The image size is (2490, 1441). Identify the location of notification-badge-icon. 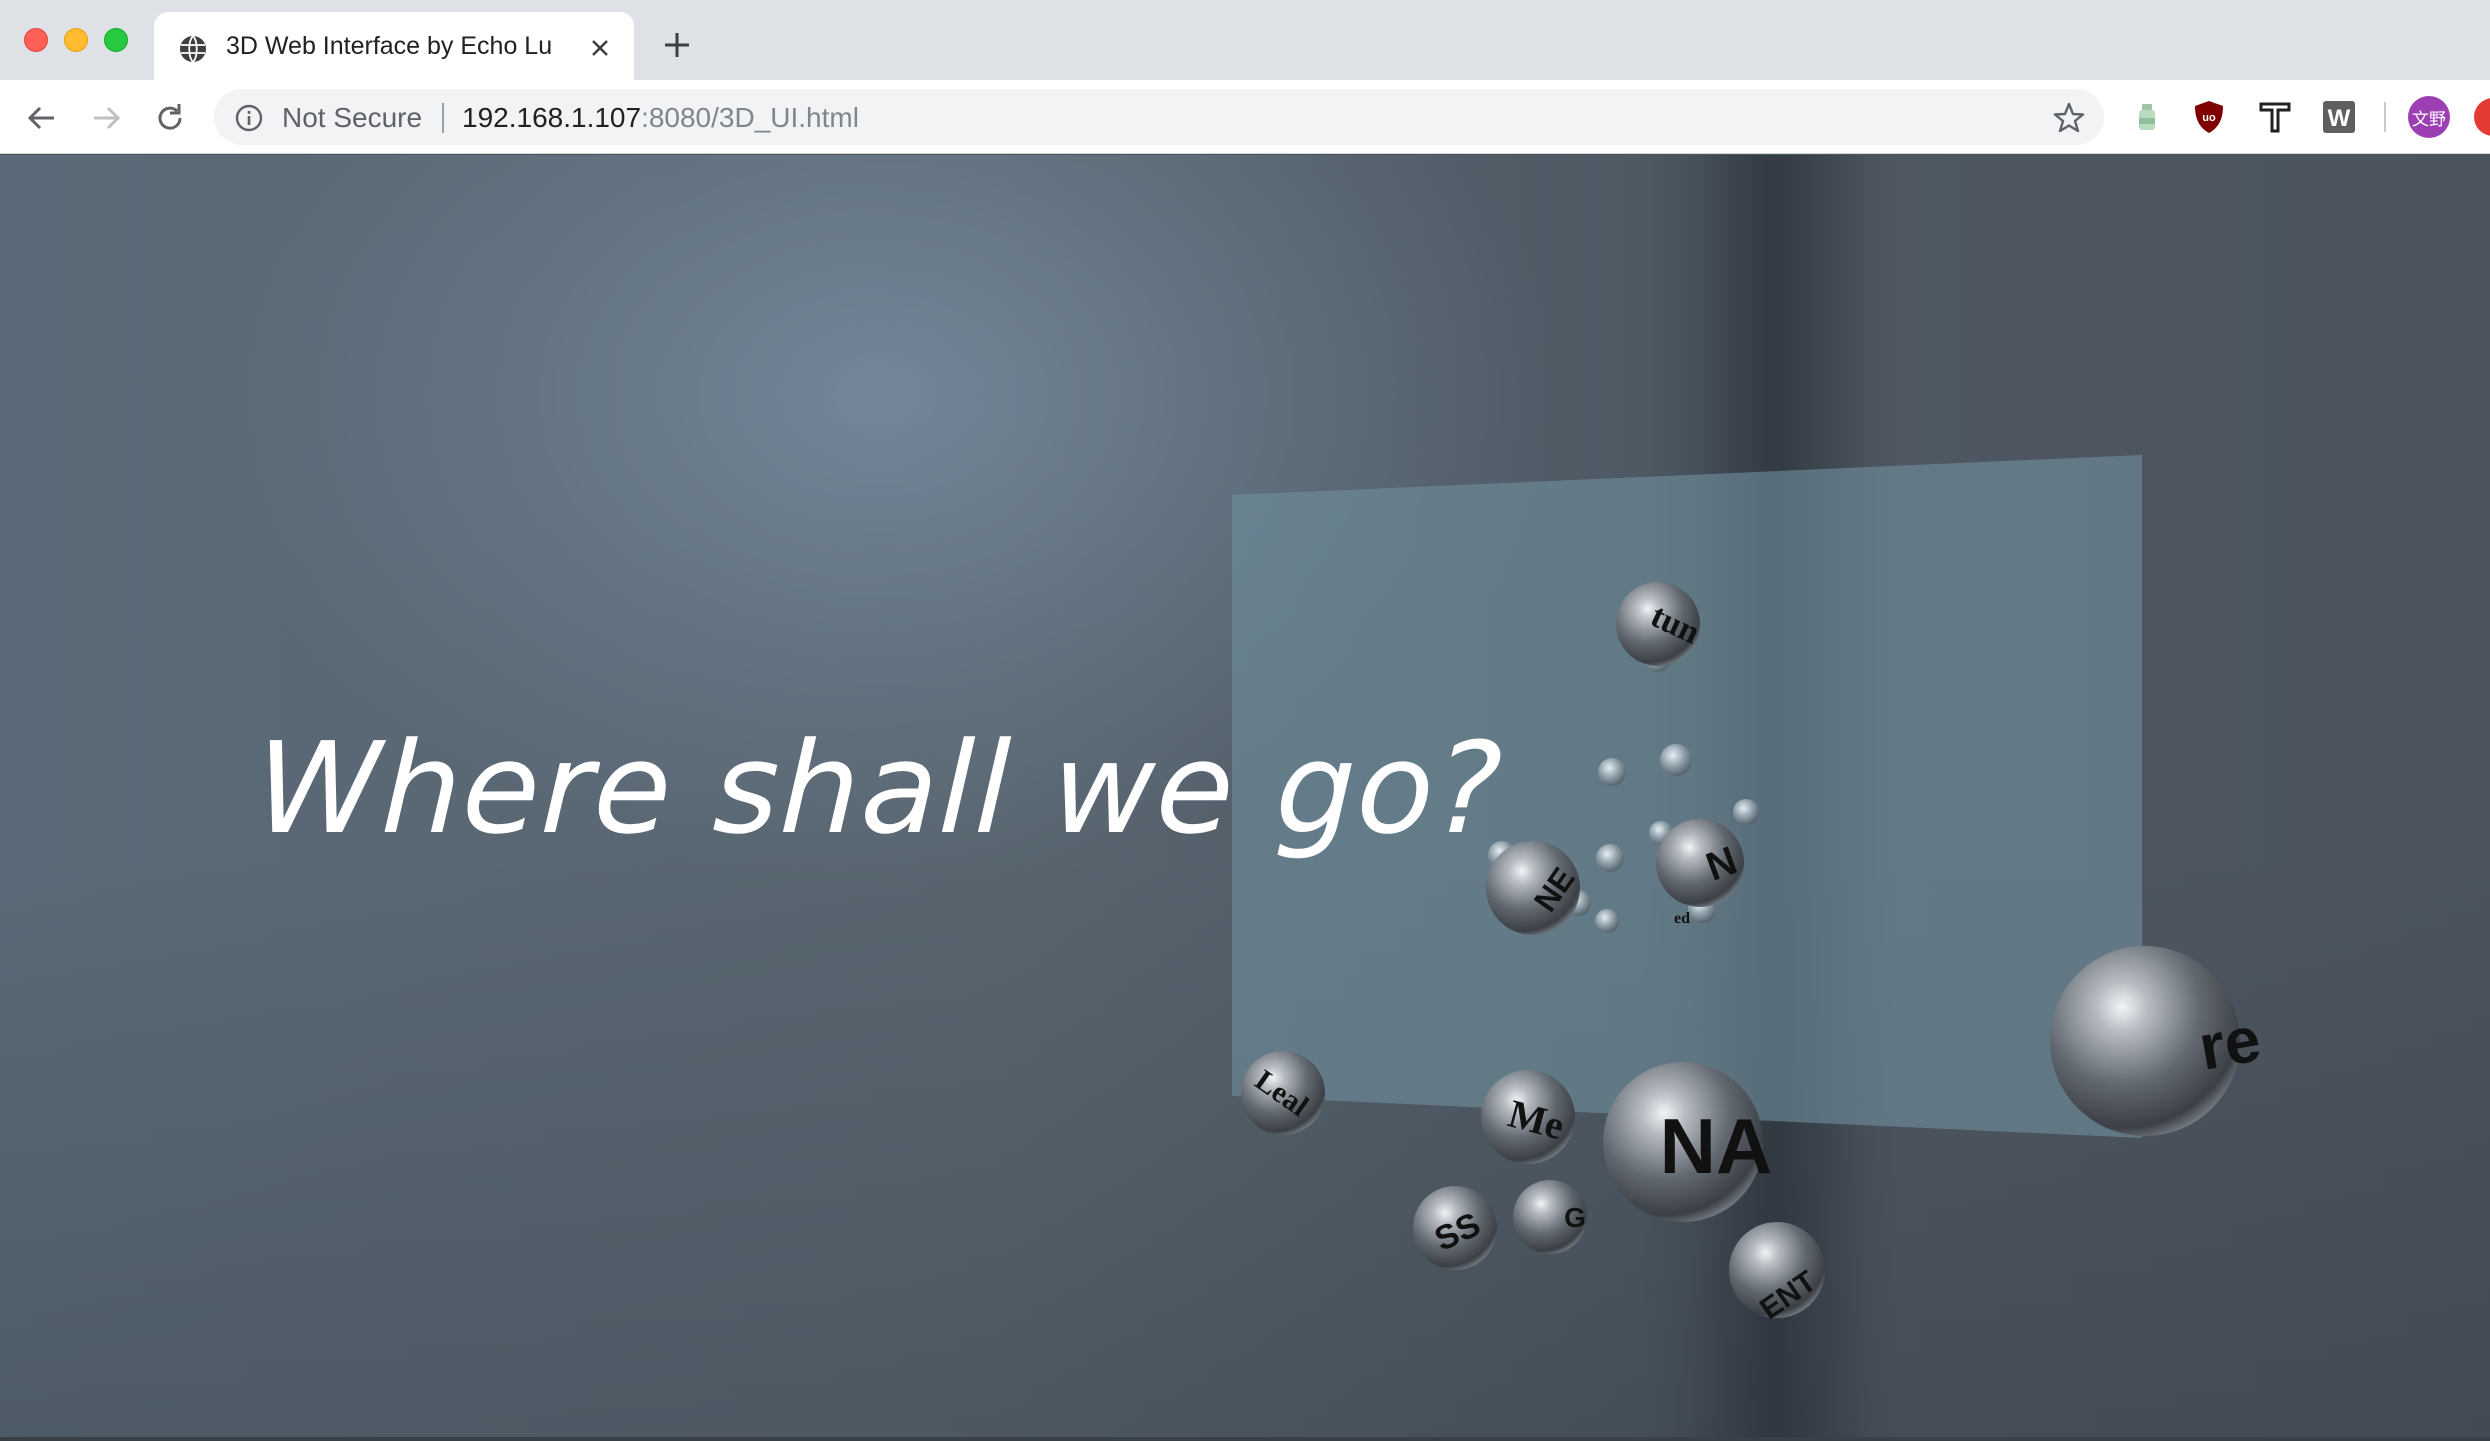
(2482, 117).